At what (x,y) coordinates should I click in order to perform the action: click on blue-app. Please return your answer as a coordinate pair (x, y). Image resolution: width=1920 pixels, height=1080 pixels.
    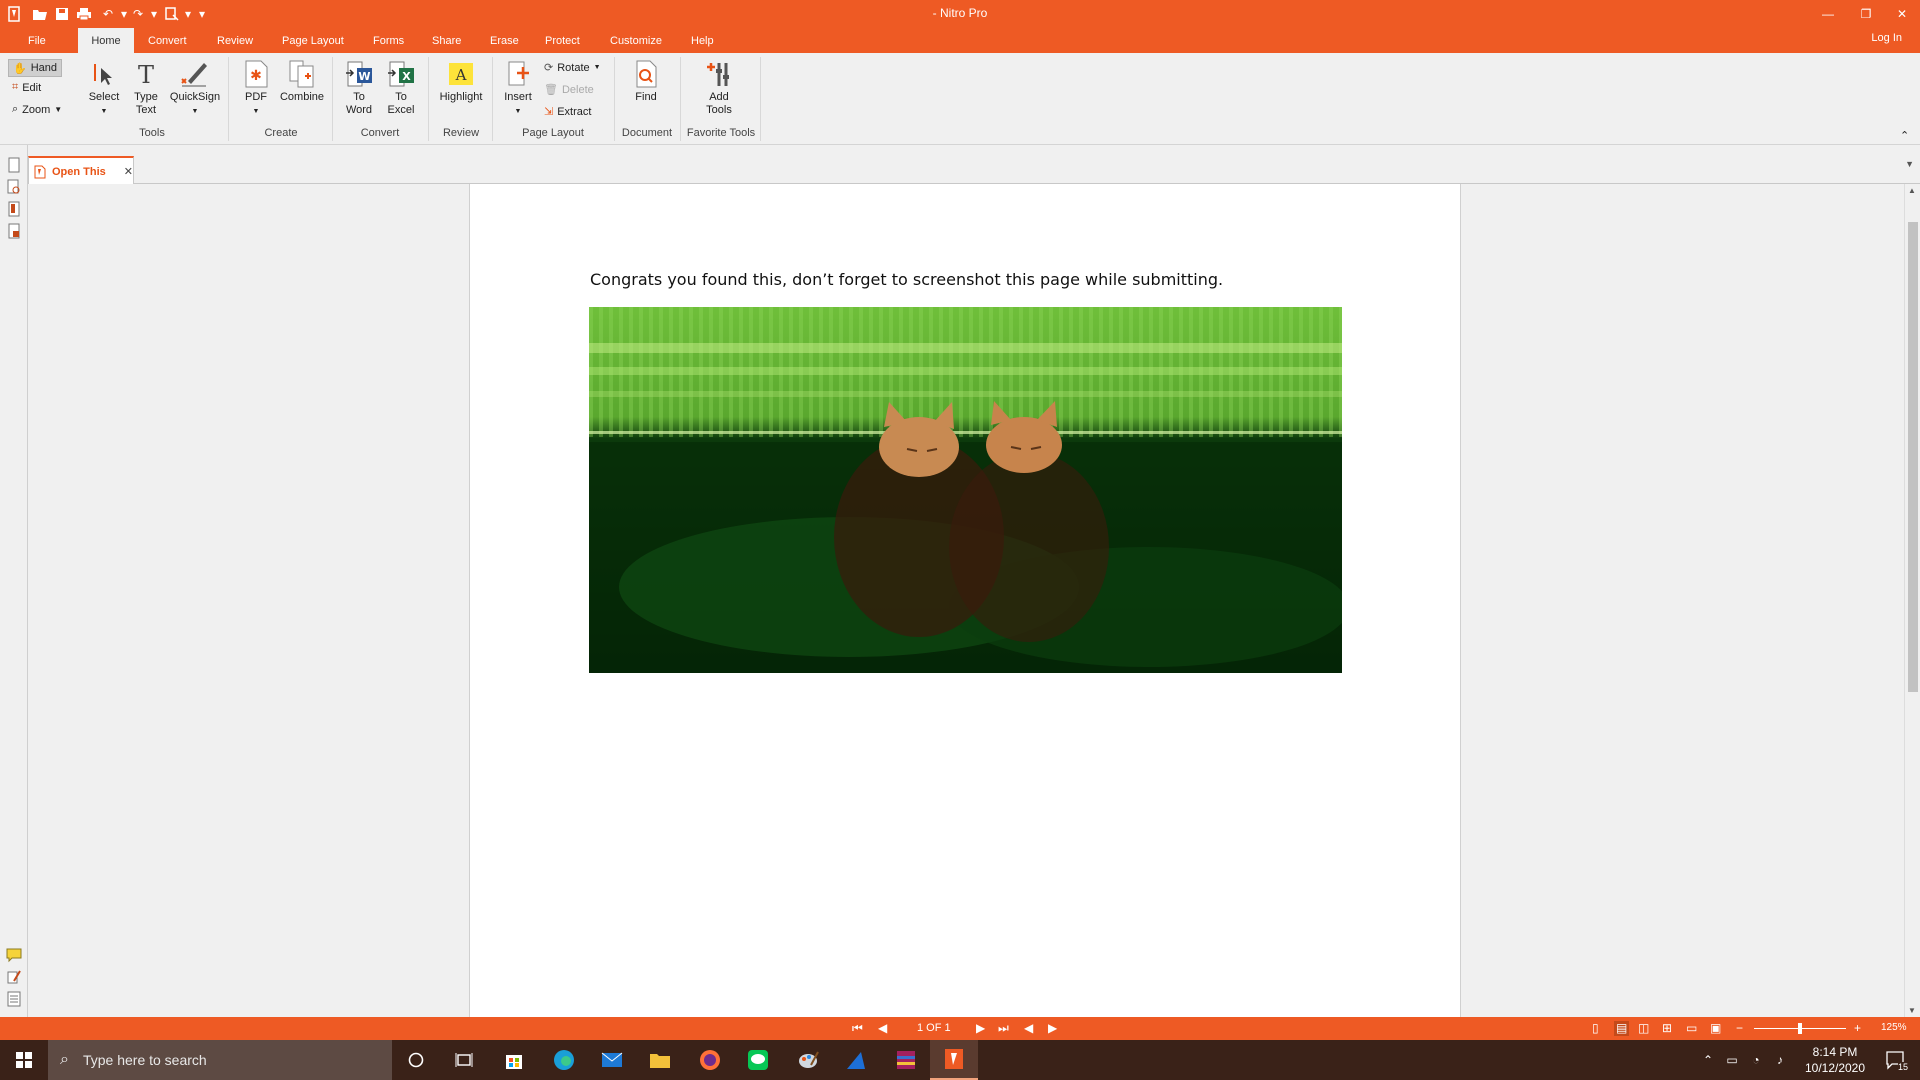
    Looking at the image, I should click on (856, 1060).